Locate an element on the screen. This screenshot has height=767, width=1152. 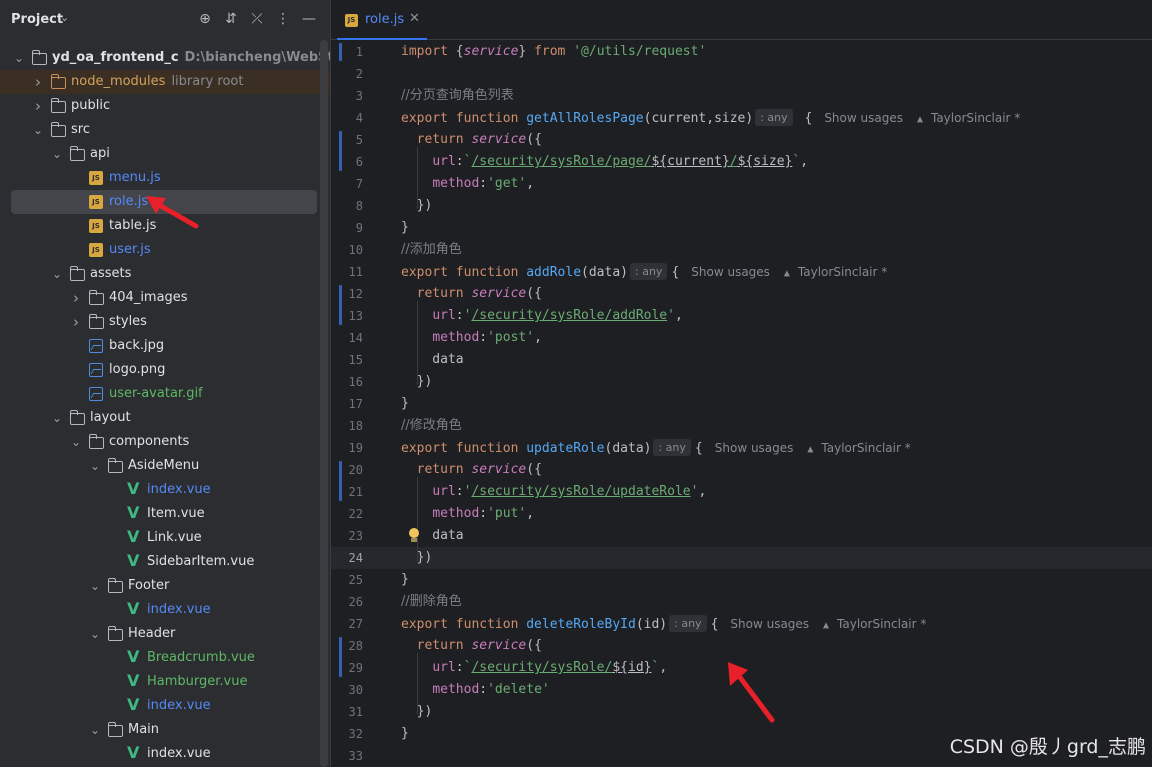
code-line: 24 }) is located at coordinates (741, 558).